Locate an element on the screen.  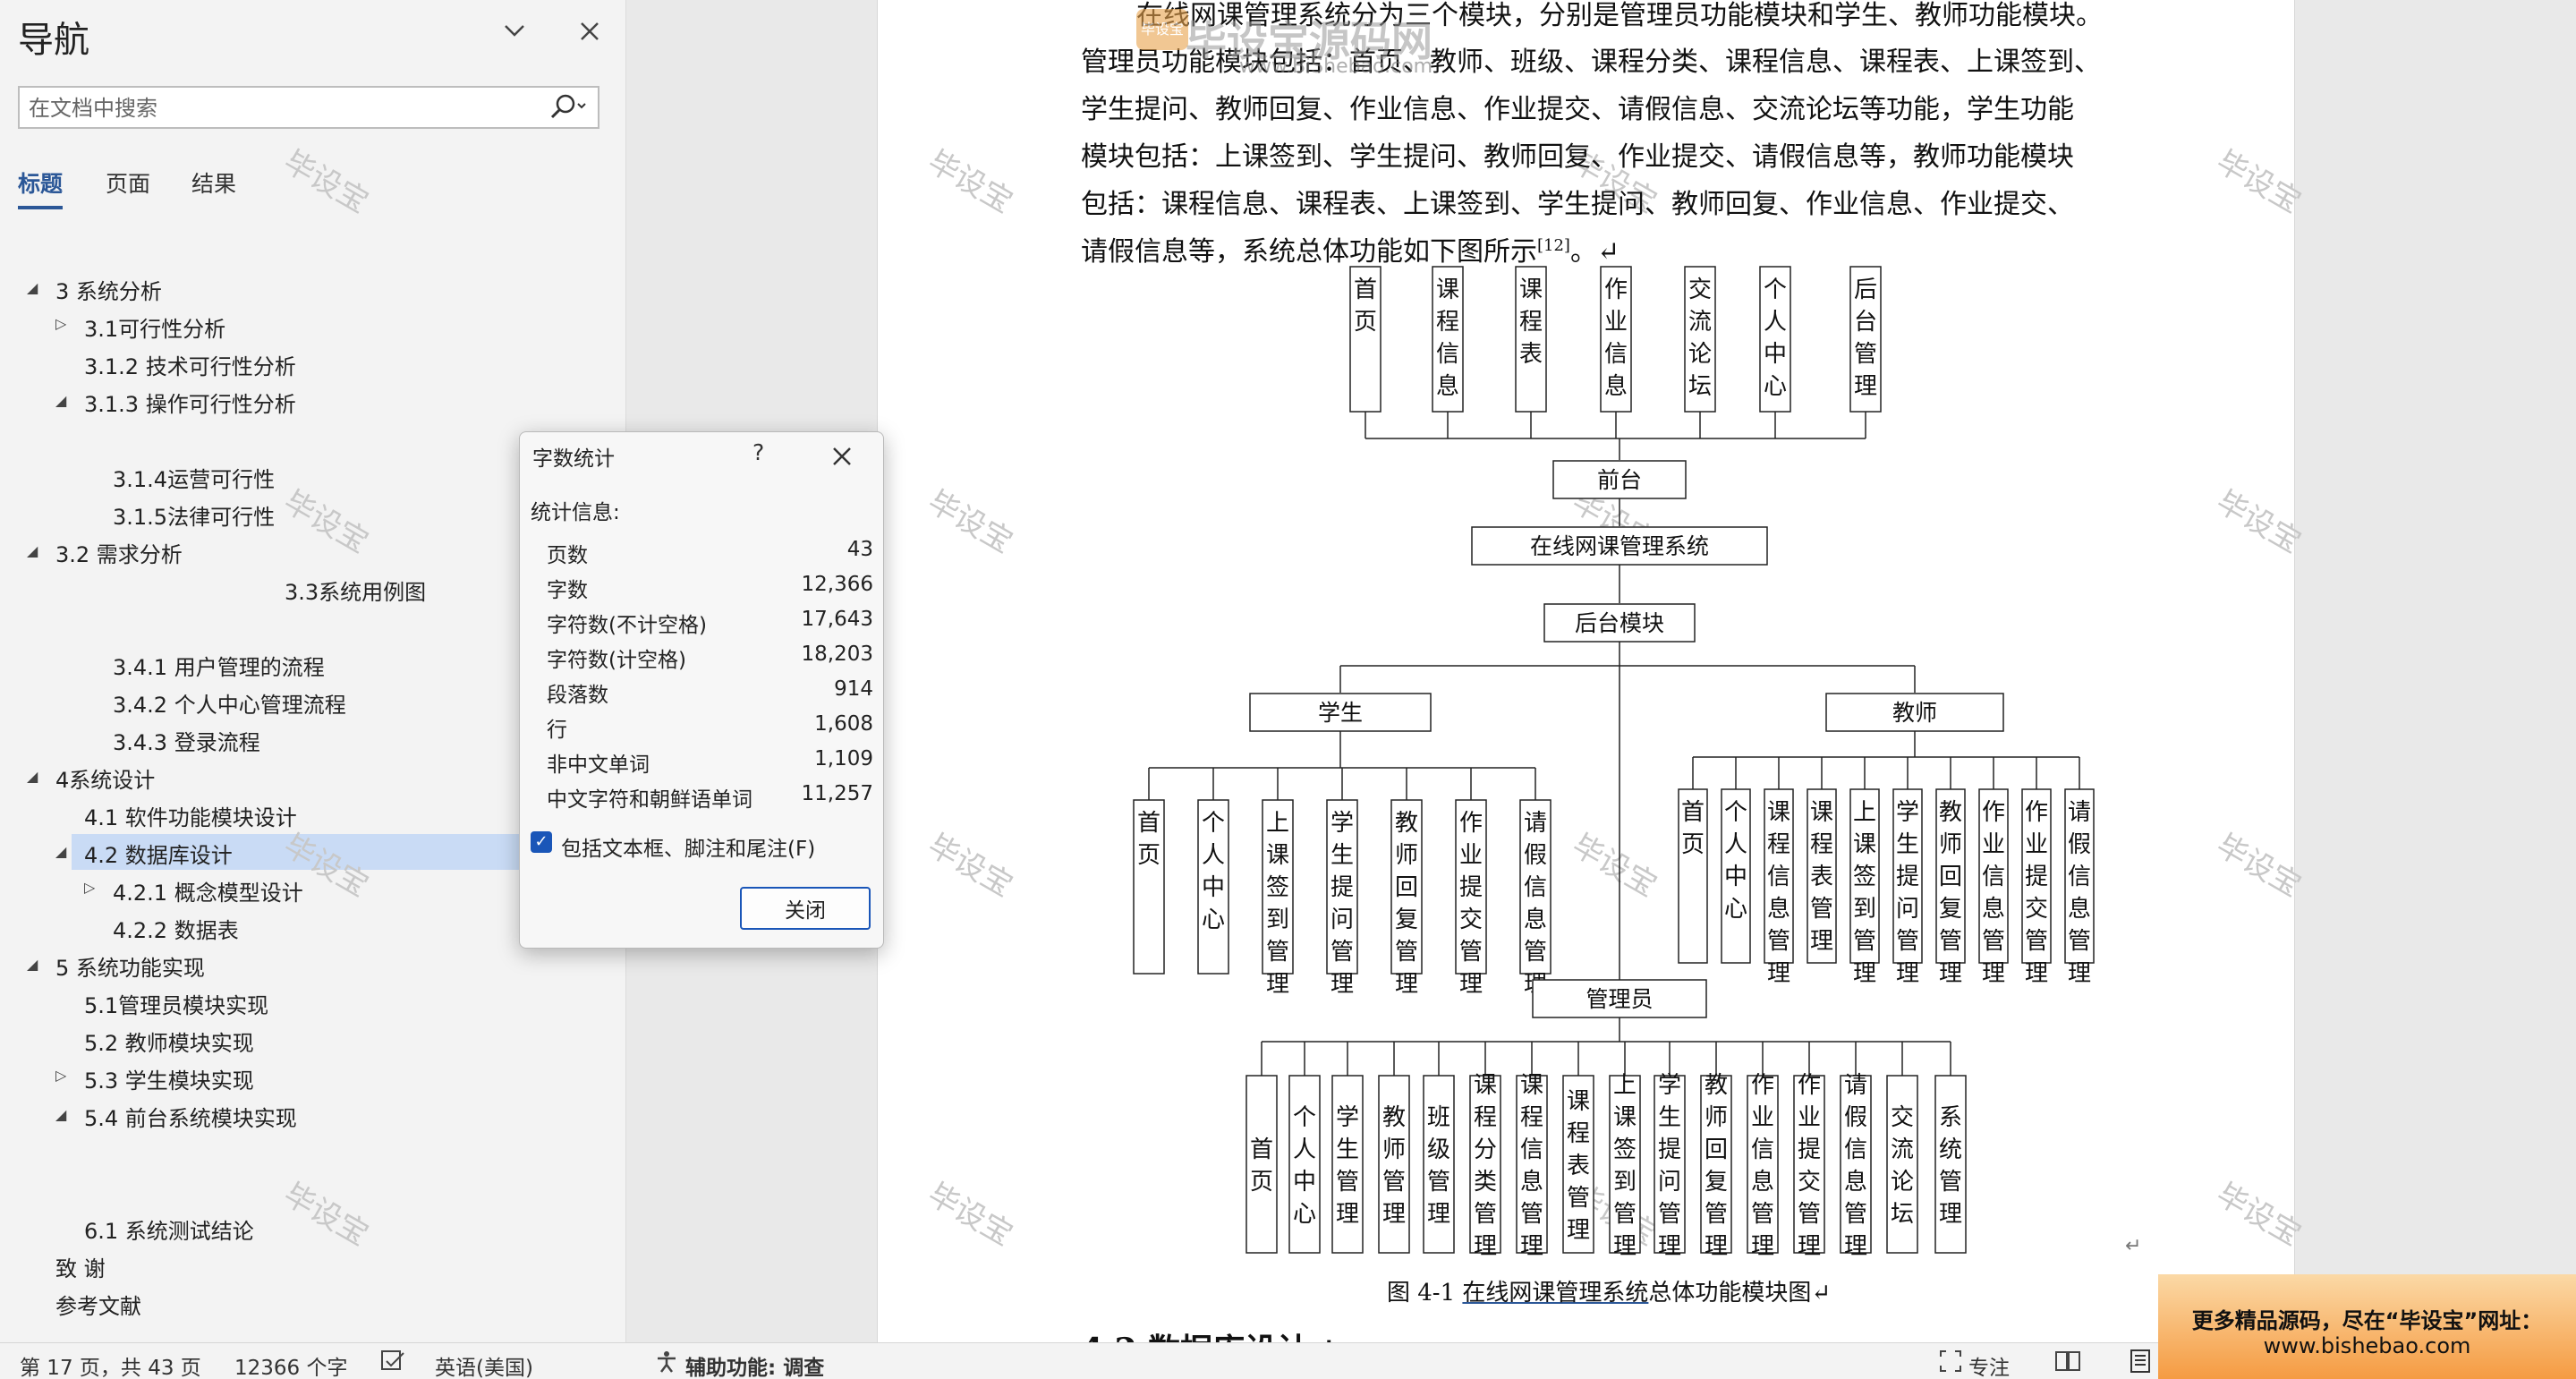
svg-text: 后台模块 is located at coordinates (1619, 623).